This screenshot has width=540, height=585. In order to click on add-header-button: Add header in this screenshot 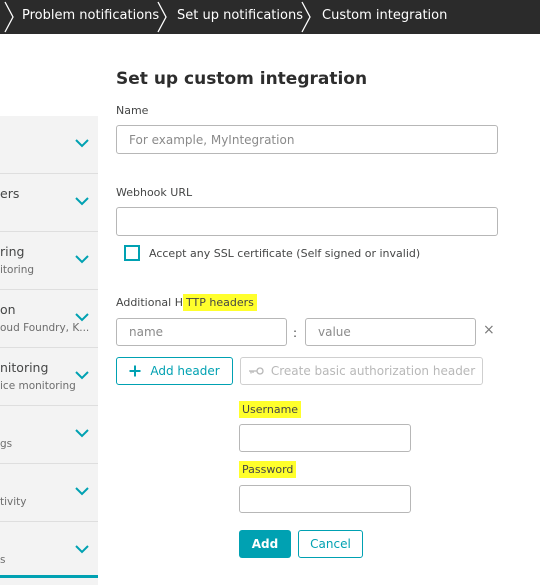, I will do `click(174, 371)`.